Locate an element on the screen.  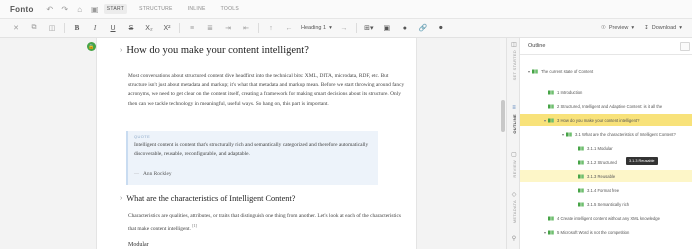
save-icon: ▣ is located at coordinates (95, 9).